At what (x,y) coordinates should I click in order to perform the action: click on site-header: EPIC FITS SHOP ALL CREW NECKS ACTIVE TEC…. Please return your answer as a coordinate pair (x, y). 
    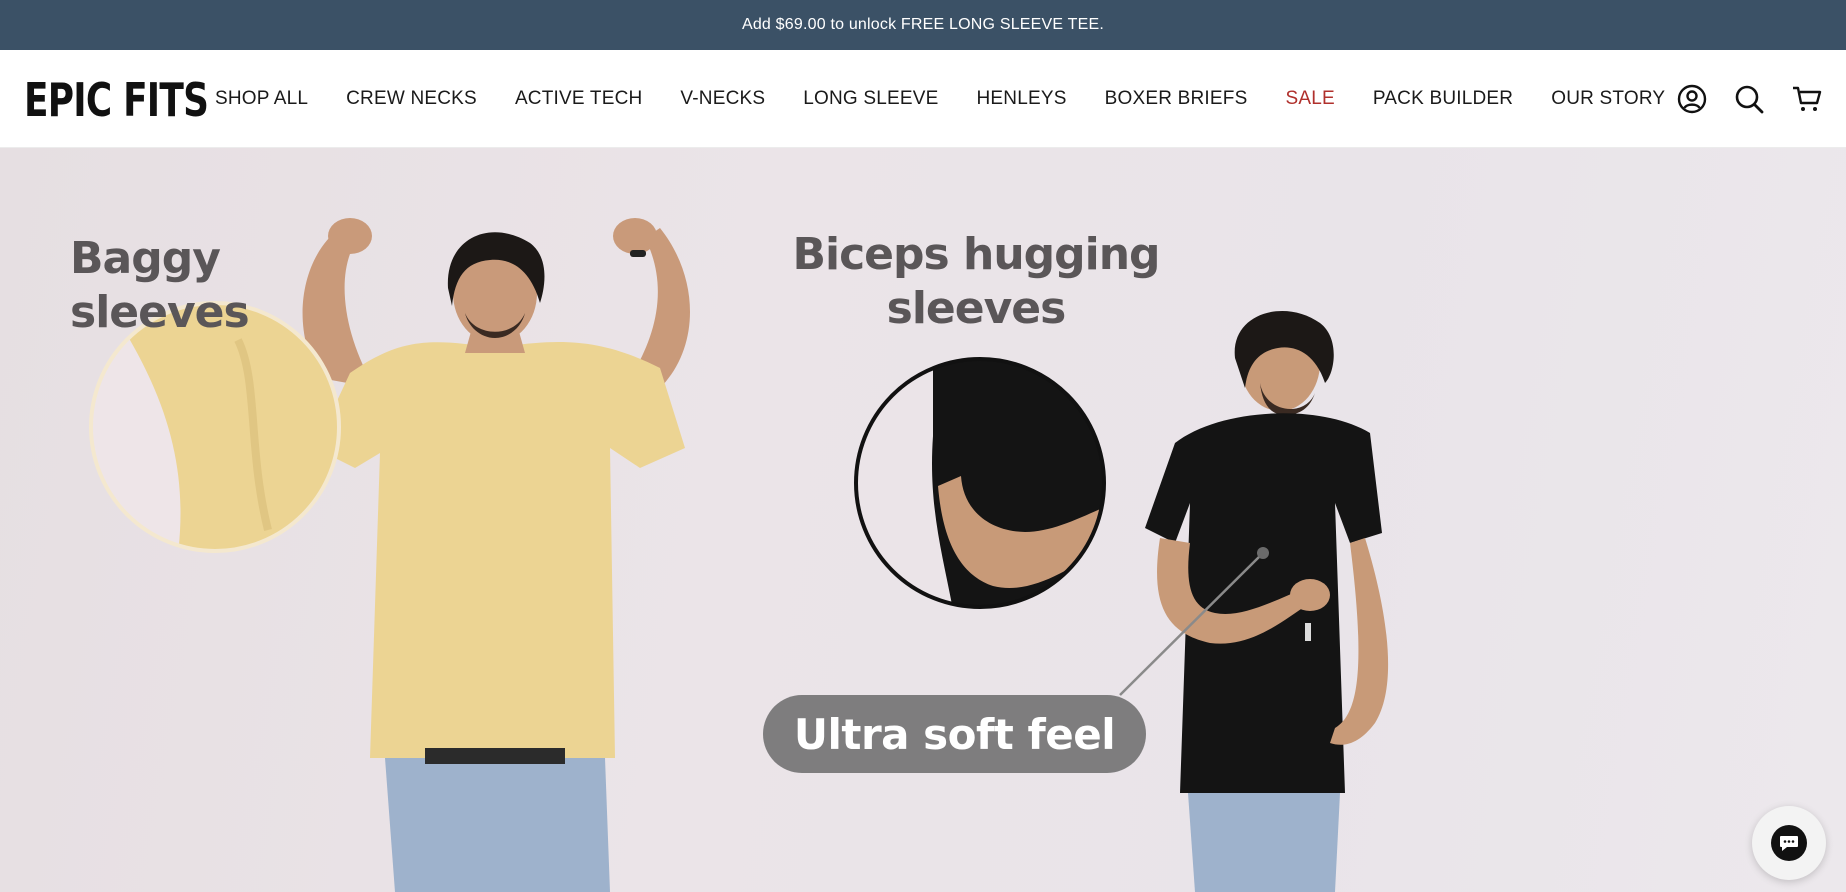
    Looking at the image, I should click on (923, 99).